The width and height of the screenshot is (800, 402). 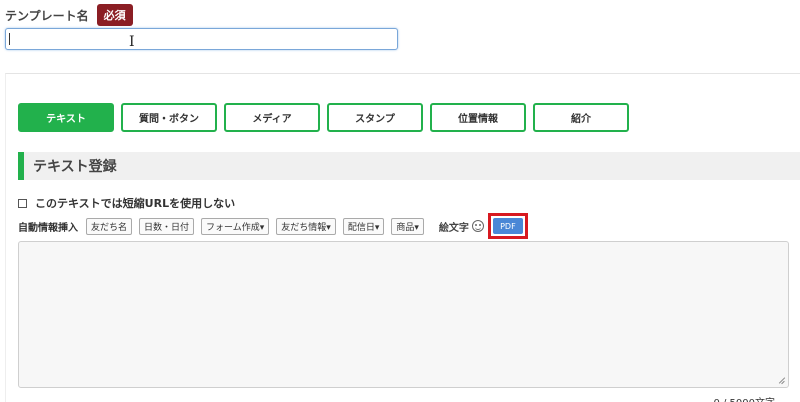 I want to click on short-url-option: このテキストでは短縮URLを使用しない, so click(x=126, y=203).